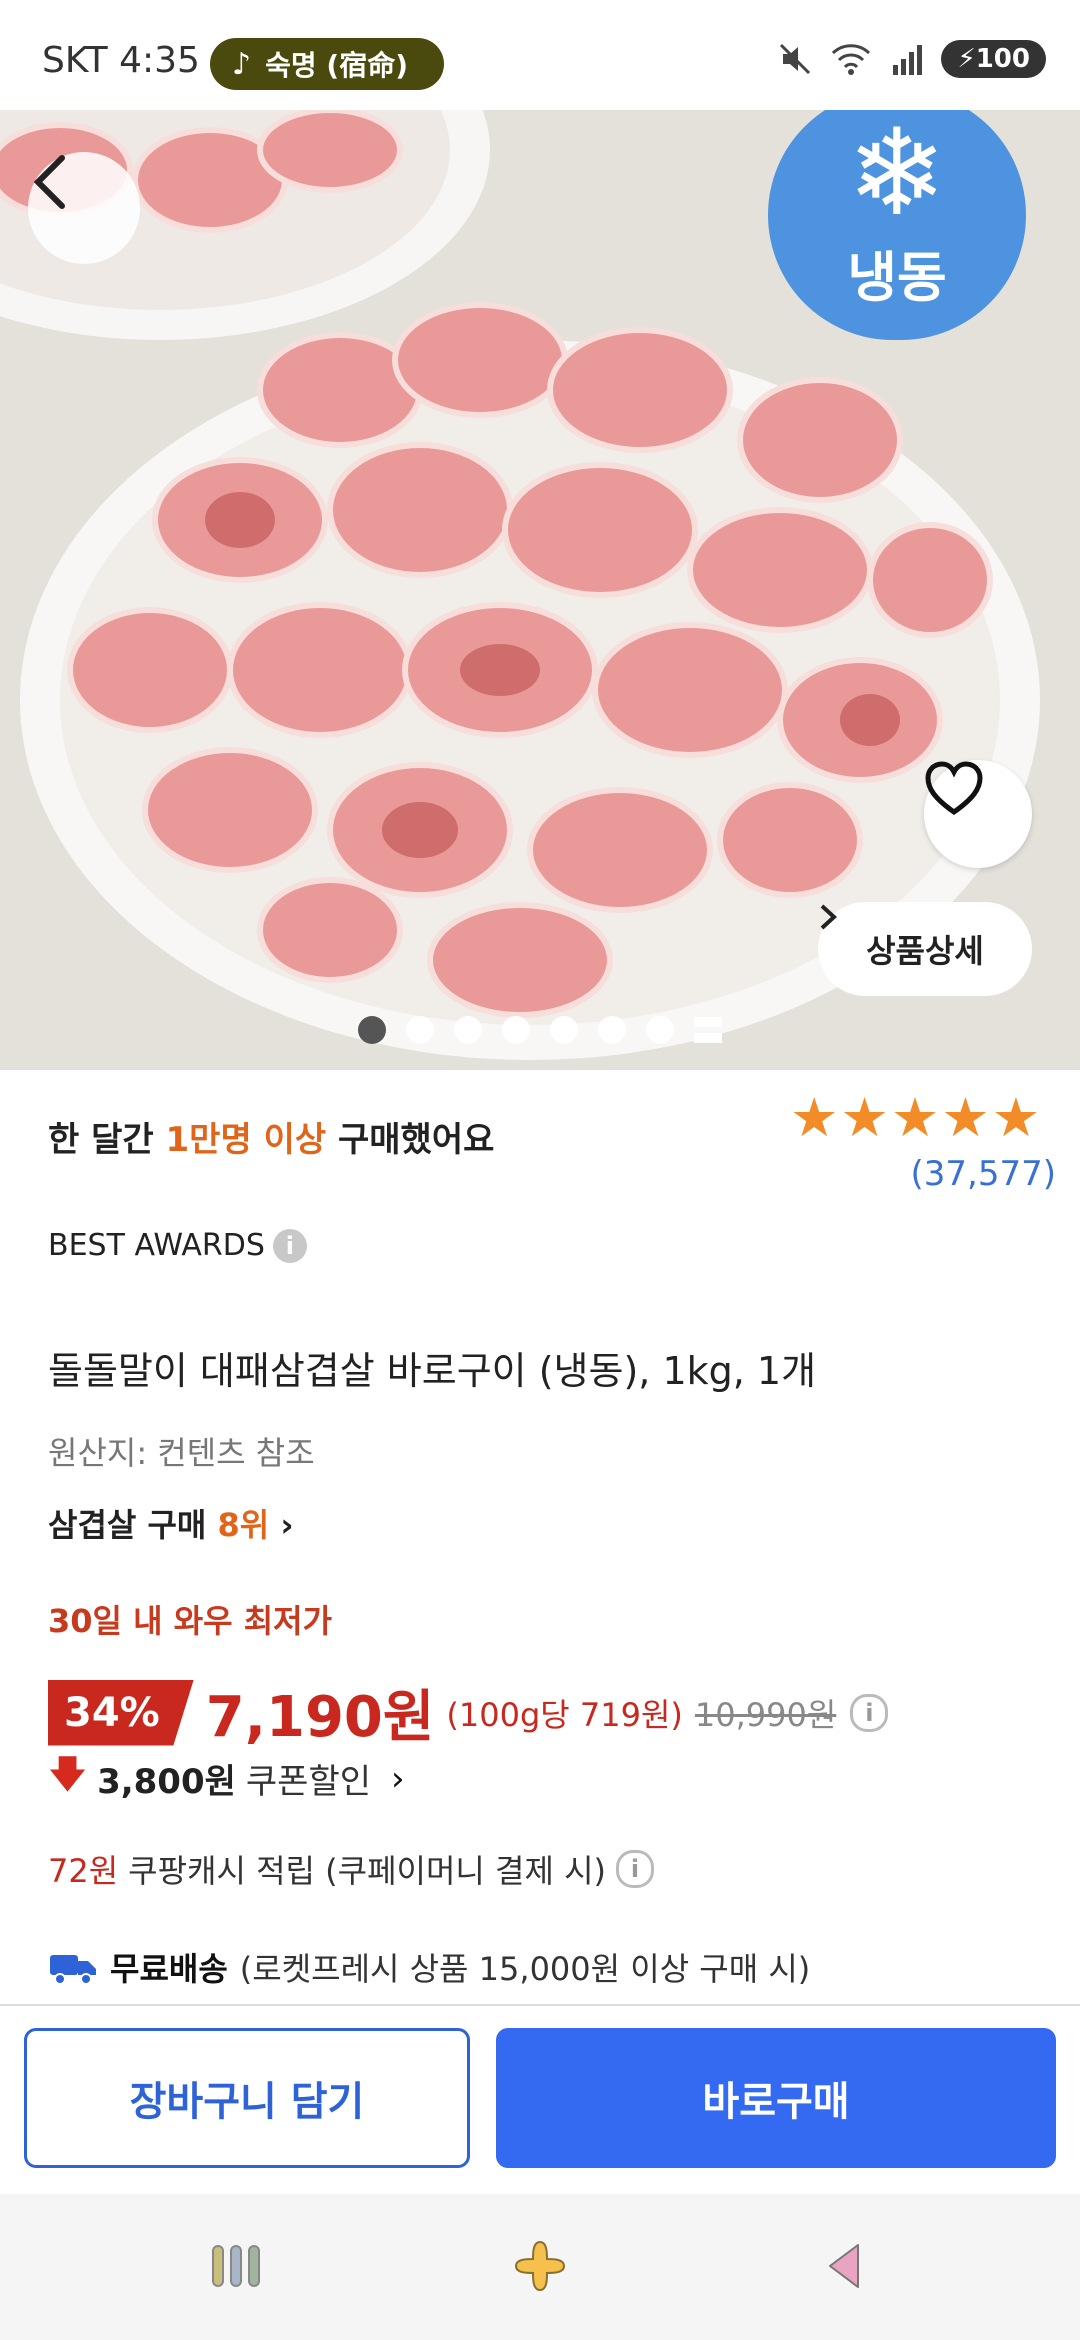 Image resolution: width=1080 pixels, height=2340 pixels. Describe the element at coordinates (107, 1140) in the screenshot. I see `monthly-prefix: 한 달간` at that location.